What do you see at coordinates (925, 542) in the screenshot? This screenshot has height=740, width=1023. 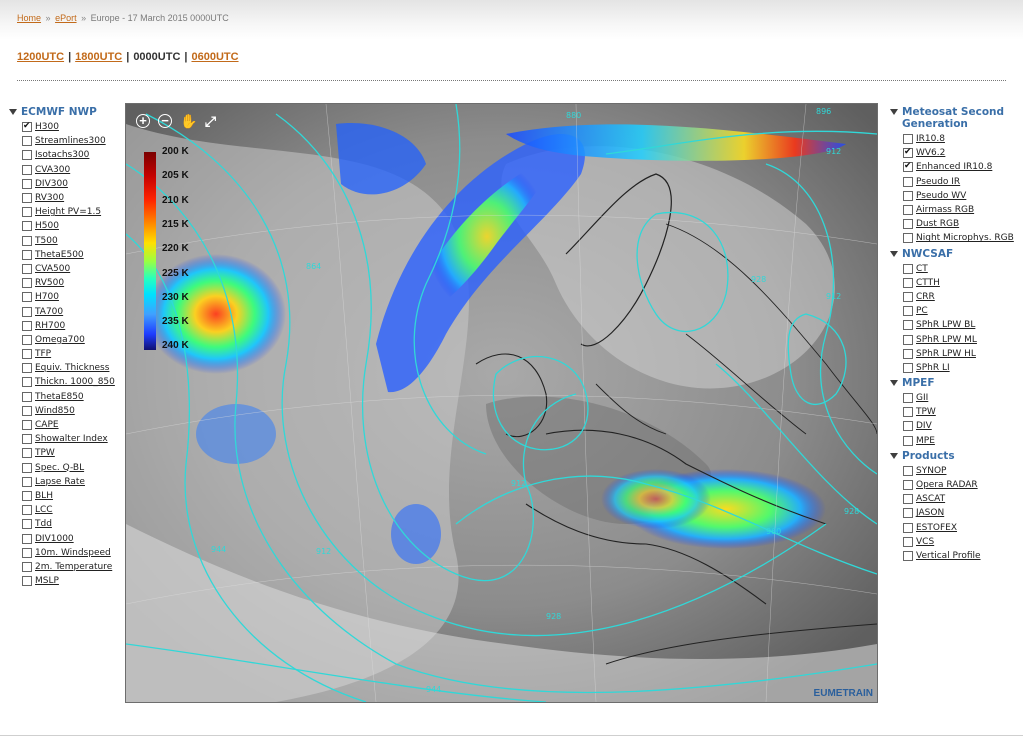 I see `layer-label: VCS` at bounding box center [925, 542].